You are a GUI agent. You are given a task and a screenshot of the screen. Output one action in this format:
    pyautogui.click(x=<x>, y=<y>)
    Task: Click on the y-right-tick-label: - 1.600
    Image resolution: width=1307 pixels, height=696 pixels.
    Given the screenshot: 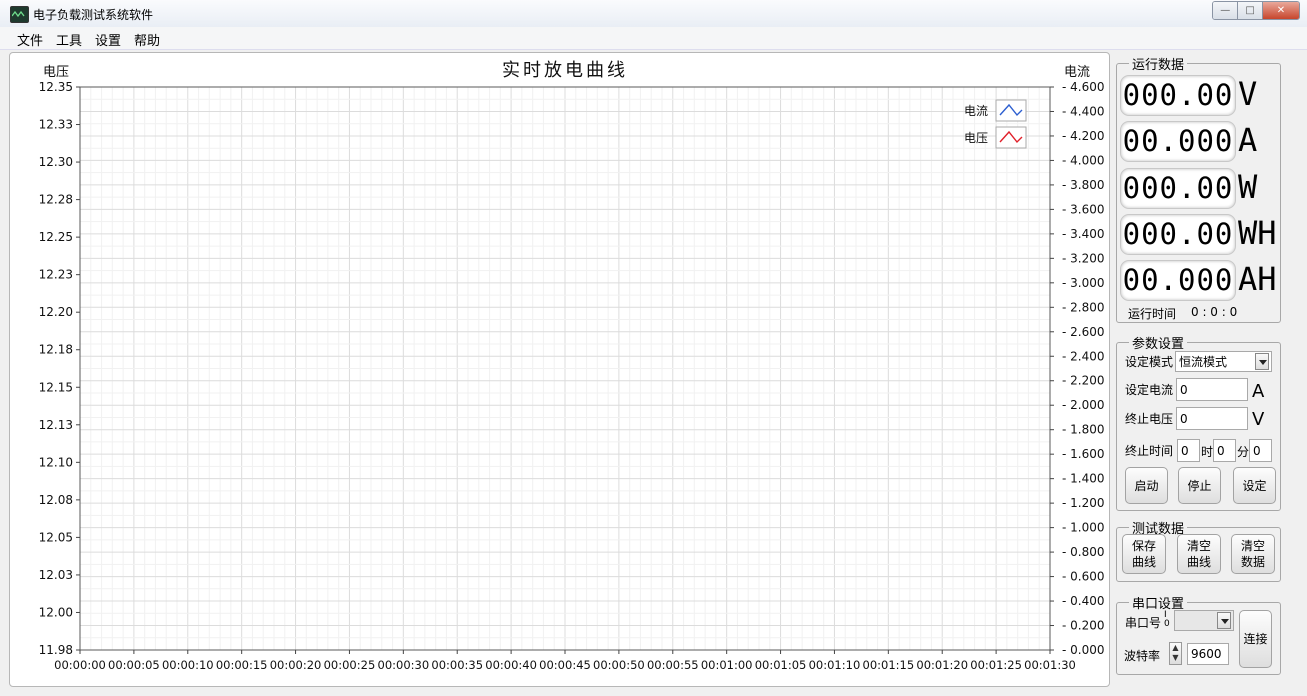 What is the action you would take?
    pyautogui.click(x=1083, y=454)
    